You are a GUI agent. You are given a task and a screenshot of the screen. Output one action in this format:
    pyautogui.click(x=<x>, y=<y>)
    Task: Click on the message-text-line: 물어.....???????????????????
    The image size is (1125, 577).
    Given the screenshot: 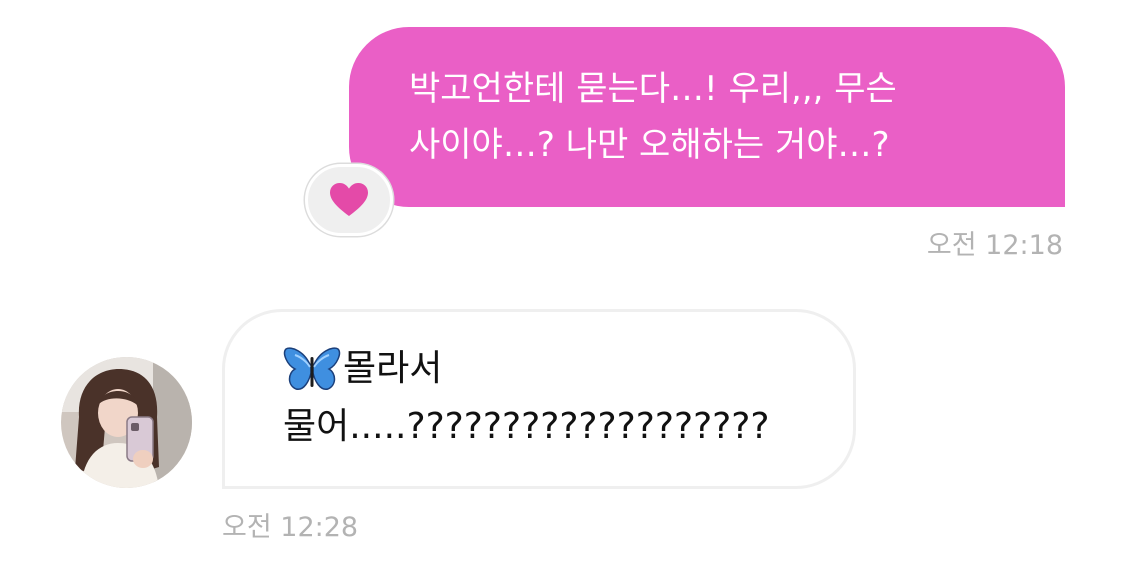 What is the action you would take?
    pyautogui.click(x=558, y=427)
    